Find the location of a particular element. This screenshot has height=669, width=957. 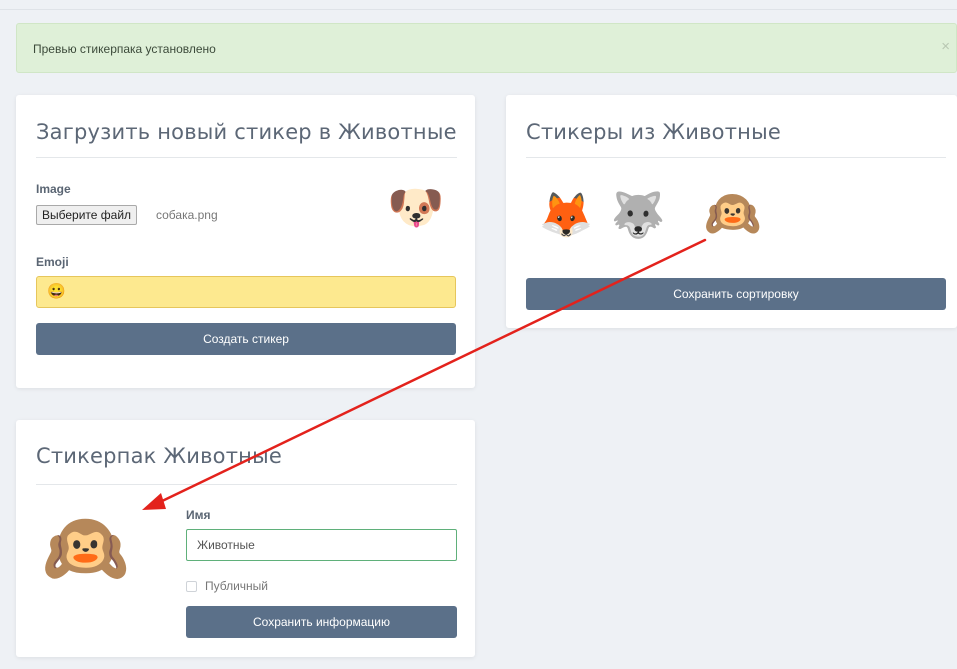

monkey-sticker: 🙉 is located at coordinates (733, 213).